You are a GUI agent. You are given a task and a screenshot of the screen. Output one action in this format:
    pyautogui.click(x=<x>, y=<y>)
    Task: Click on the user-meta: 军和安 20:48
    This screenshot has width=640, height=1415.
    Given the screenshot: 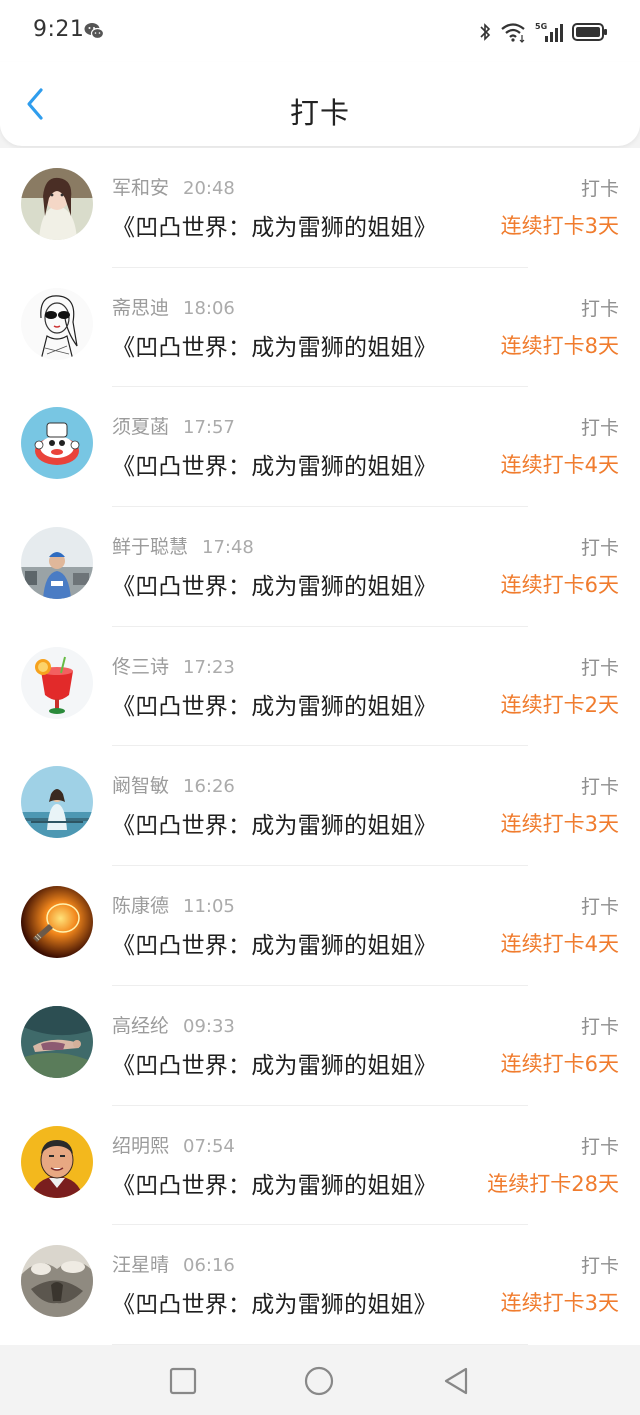 What is the action you would take?
    pyautogui.click(x=173, y=186)
    